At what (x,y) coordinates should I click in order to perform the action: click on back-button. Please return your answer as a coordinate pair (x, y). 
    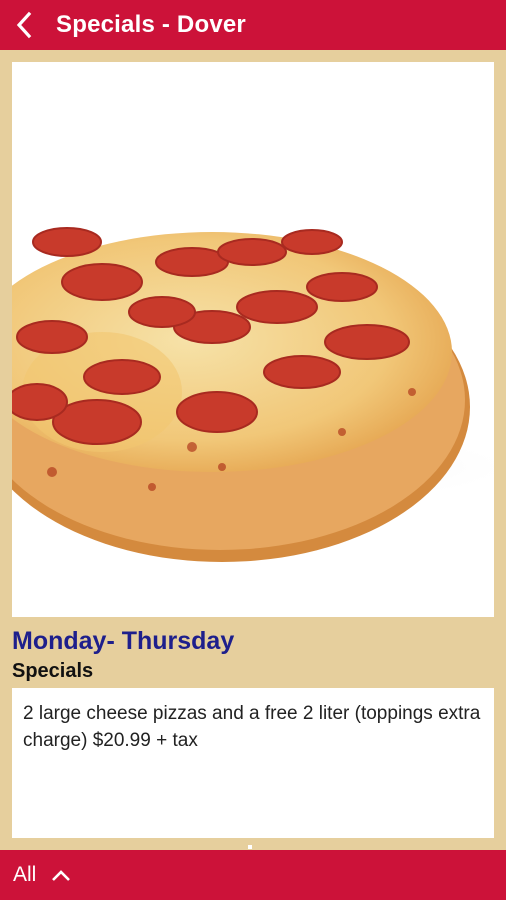
    Looking at the image, I should click on (24, 25).